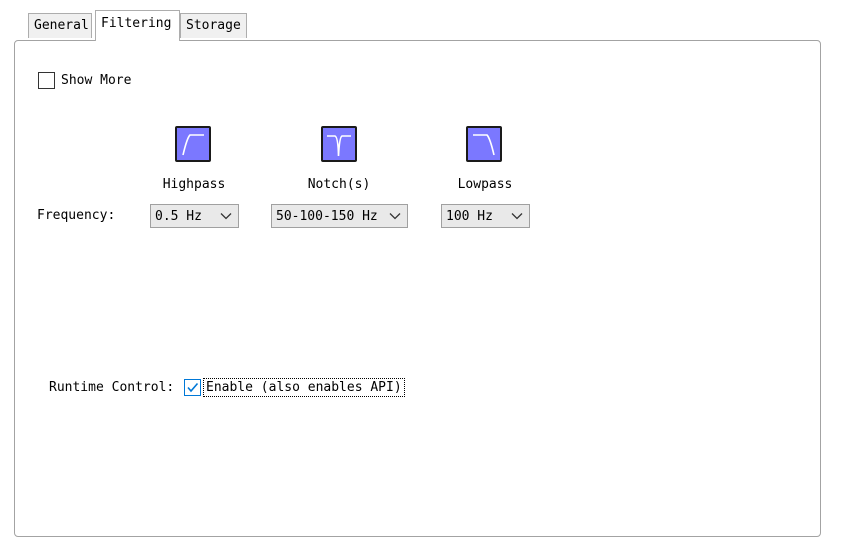  Describe the element at coordinates (304, 387) in the screenshot. I see `runtime-enable-label: Enable (also enables API)` at that location.